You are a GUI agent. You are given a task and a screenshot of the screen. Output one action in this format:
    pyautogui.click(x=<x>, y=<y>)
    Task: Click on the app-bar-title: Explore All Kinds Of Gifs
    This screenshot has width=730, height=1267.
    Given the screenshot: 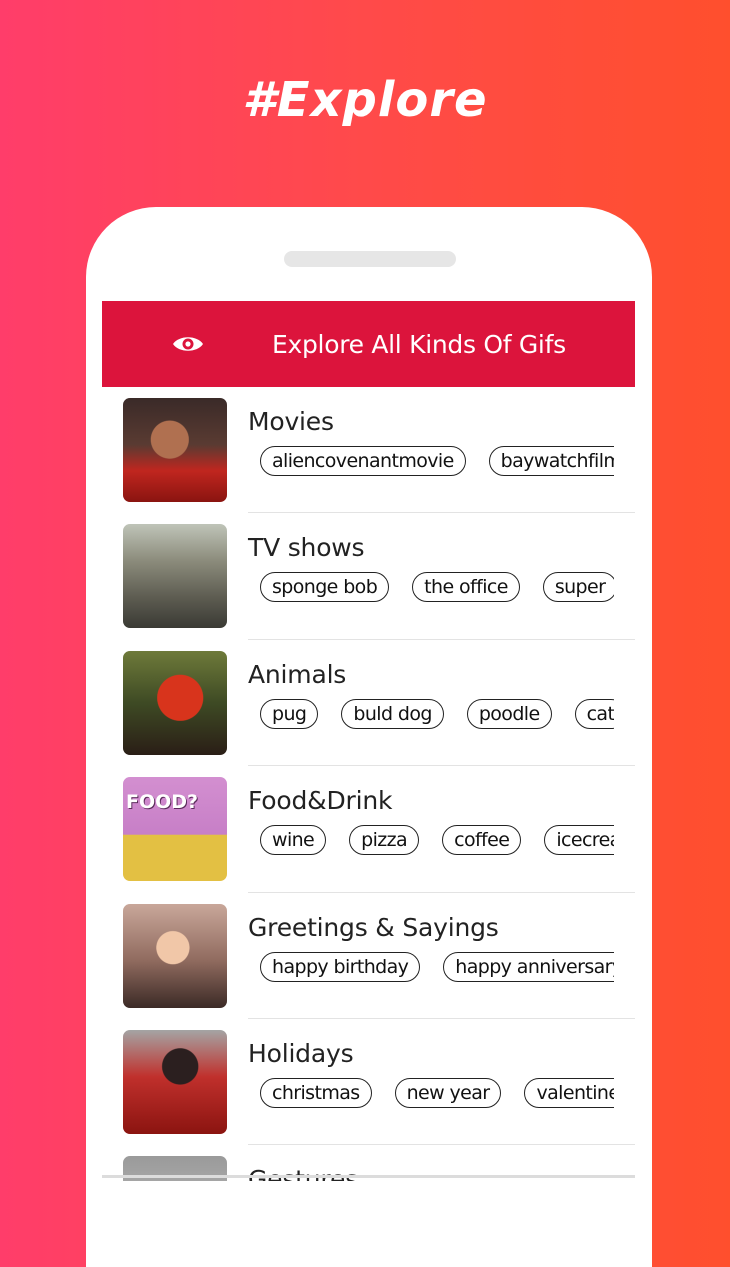 What is the action you would take?
    pyautogui.click(x=419, y=344)
    